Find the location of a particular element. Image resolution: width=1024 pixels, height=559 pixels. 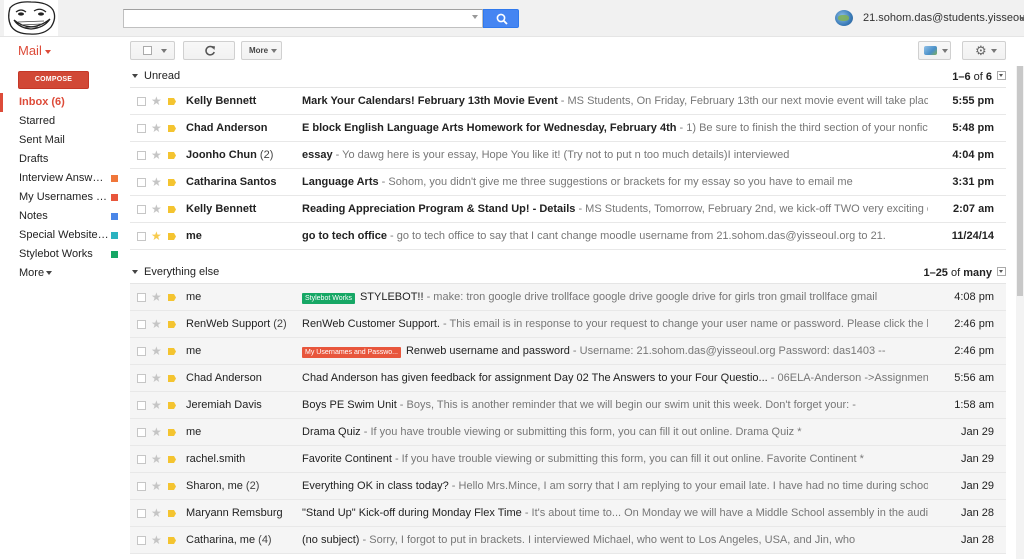

sidebar-item-more: More is located at coordinates (61, 273).